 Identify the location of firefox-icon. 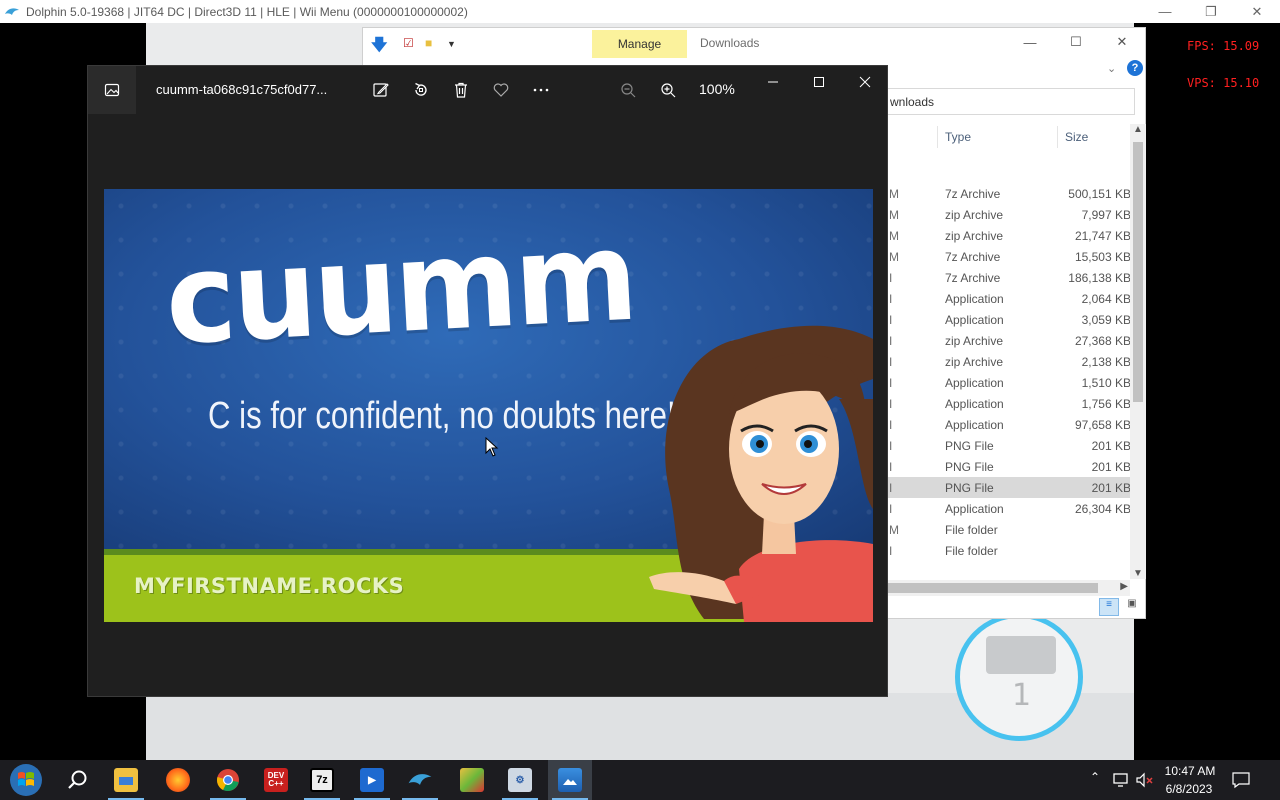
(178, 780).